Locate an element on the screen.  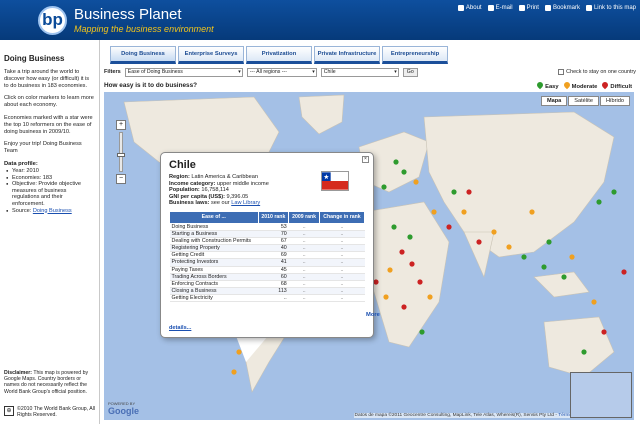
rank-2010-cell: 40 is located at coordinates (273, 248).